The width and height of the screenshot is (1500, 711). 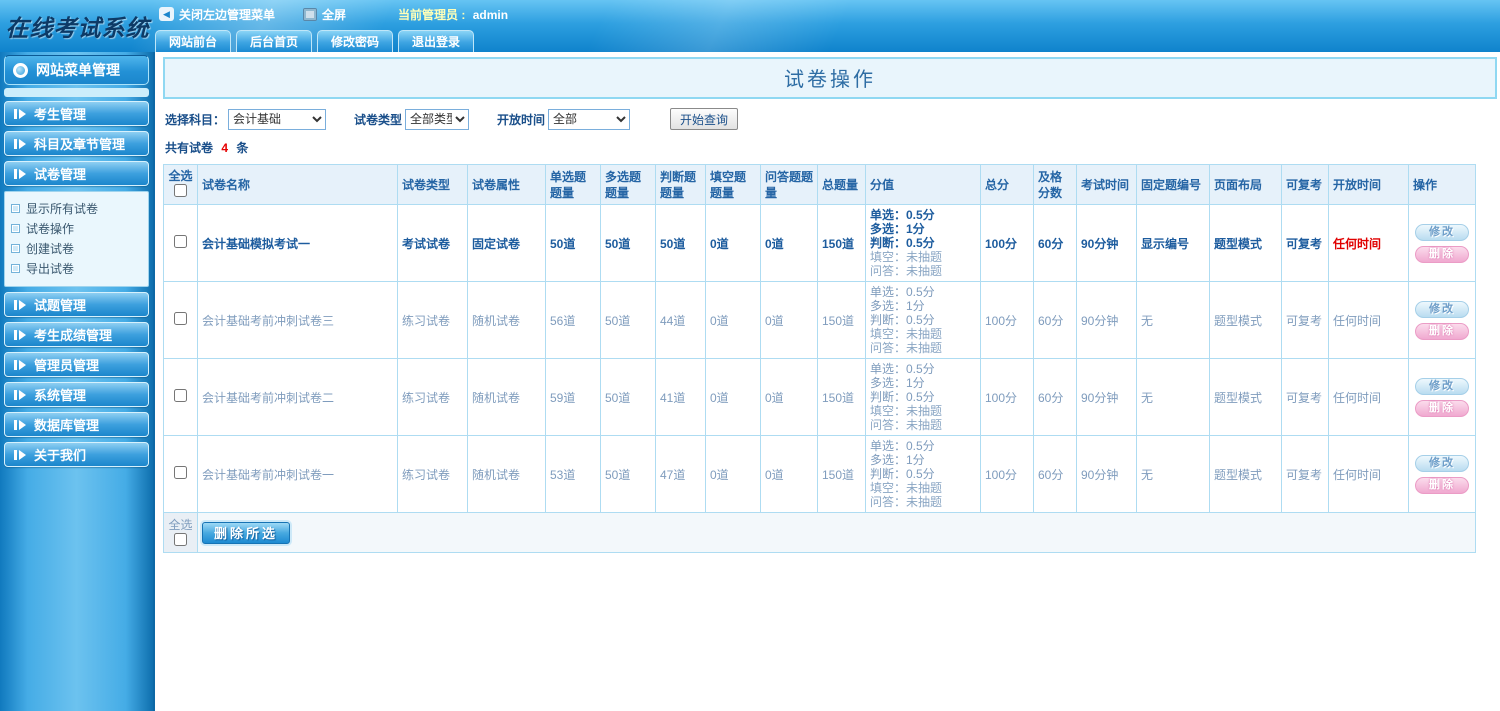 What do you see at coordinates (274, 41) in the screenshot?
I see `tab-admin-home: 后台首页` at bounding box center [274, 41].